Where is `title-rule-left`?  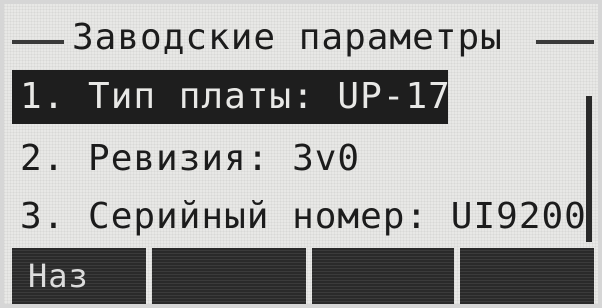
title-rule-left is located at coordinates (38, 42).